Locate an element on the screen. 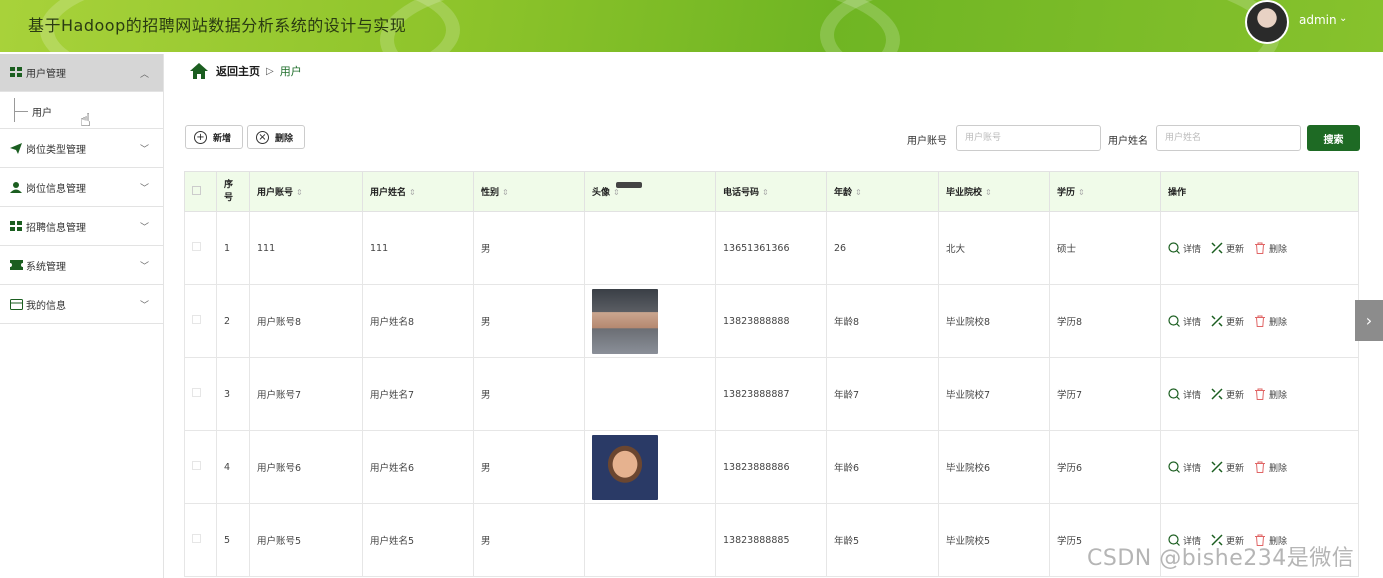 The image size is (1383, 578). cell-age-value: 年龄5 is located at coordinates (847, 541).